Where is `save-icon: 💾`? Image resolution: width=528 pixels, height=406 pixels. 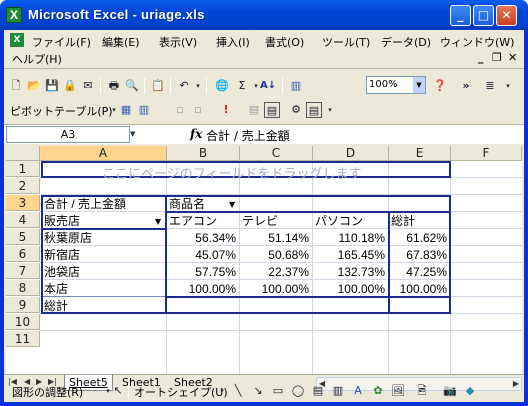
save-icon: 💾 is located at coordinates (52, 86).